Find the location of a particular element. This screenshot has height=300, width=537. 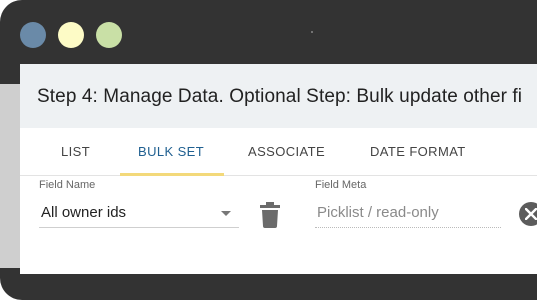

window-close-button is located at coordinates (33, 35).